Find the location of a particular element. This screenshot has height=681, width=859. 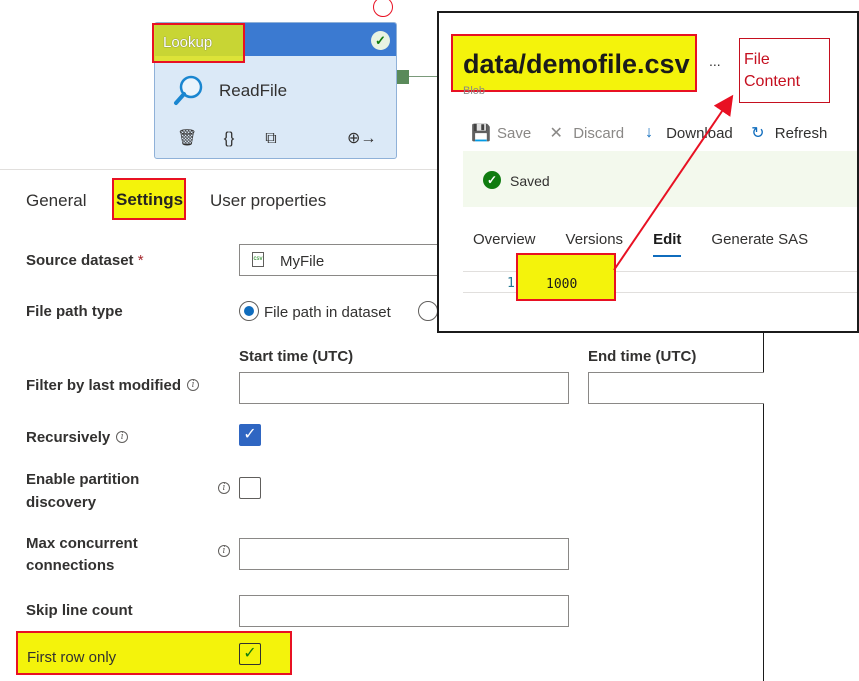

activity-toolbar: 🗑 {} ⧉ ⊕→ is located at coordinates (276, 139).